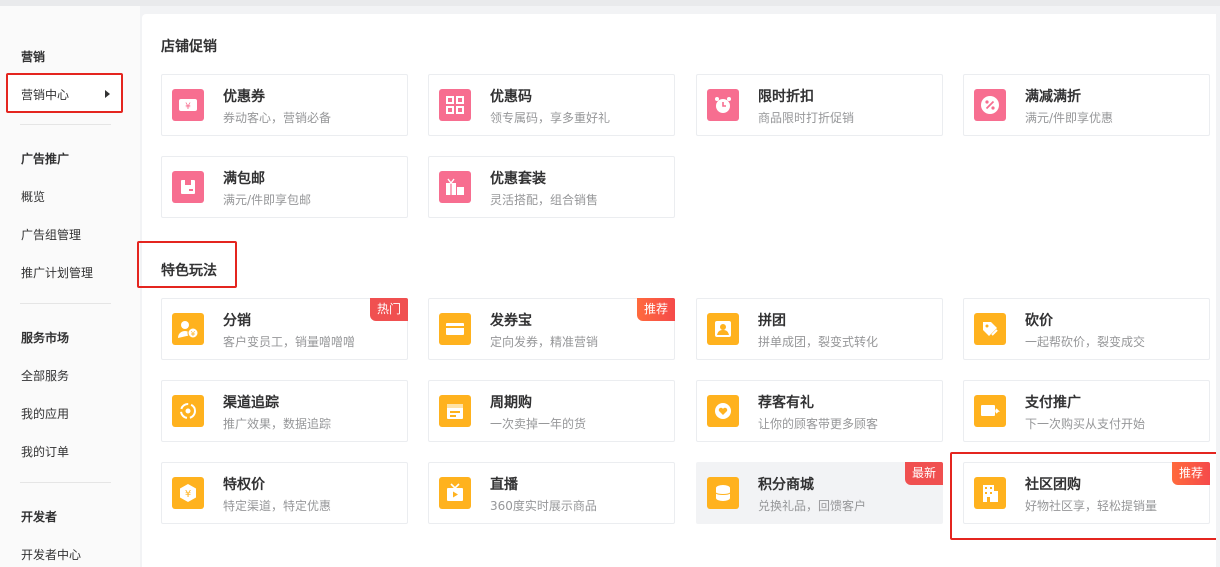  What do you see at coordinates (289, 342) in the screenshot?
I see `card-desc: 客户变员工，销量噌噌噌` at bounding box center [289, 342].